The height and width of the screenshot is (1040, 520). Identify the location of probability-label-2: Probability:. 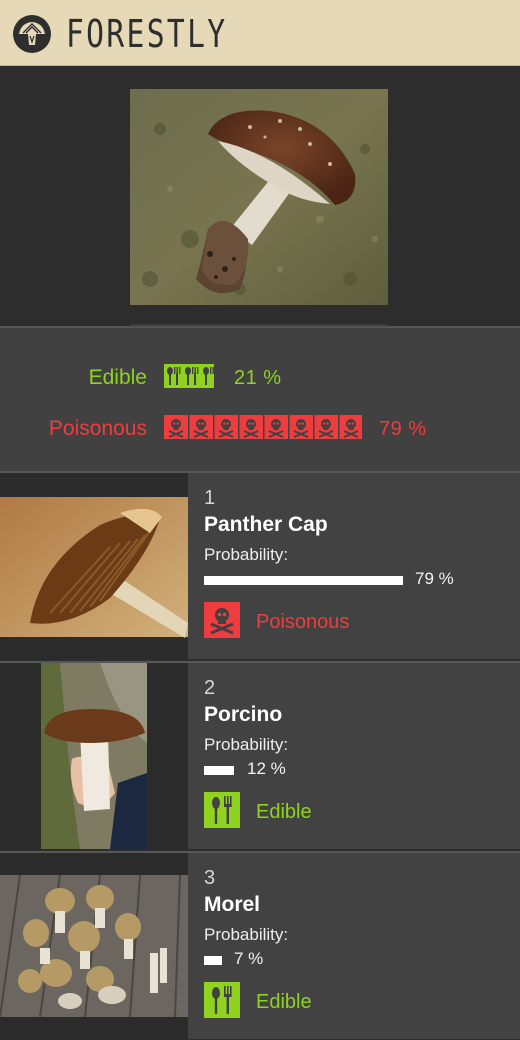
(246, 744).